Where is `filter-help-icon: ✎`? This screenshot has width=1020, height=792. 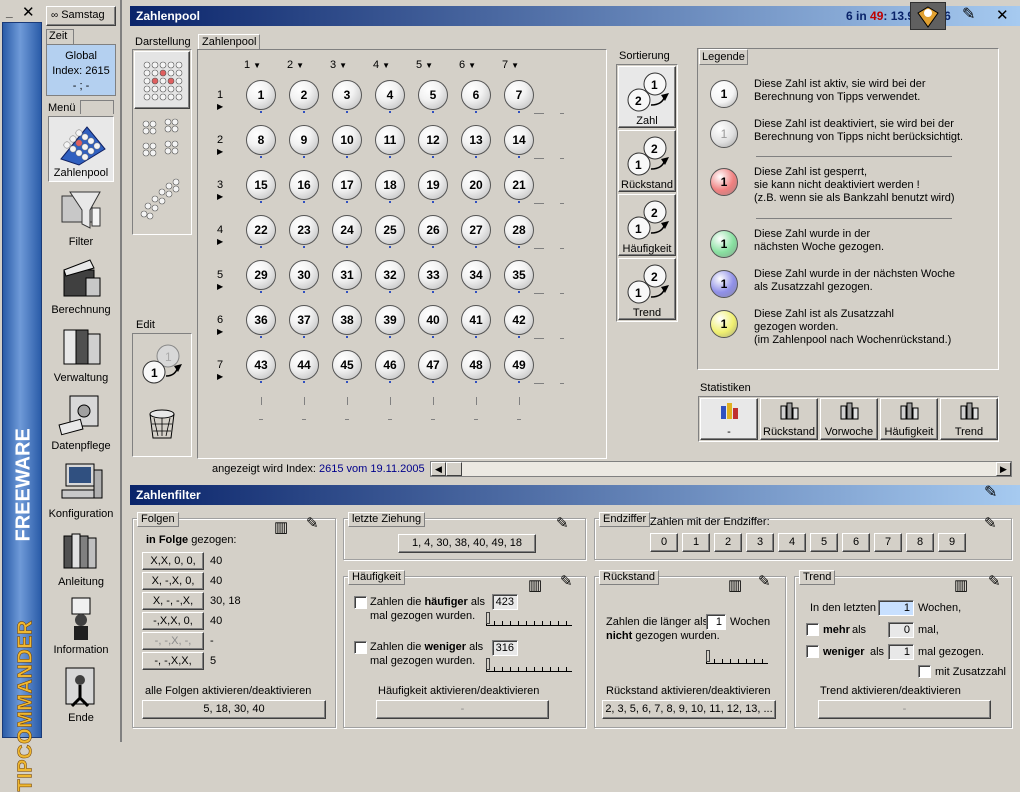
filter-help-icon: ✎ is located at coordinates (990, 492).